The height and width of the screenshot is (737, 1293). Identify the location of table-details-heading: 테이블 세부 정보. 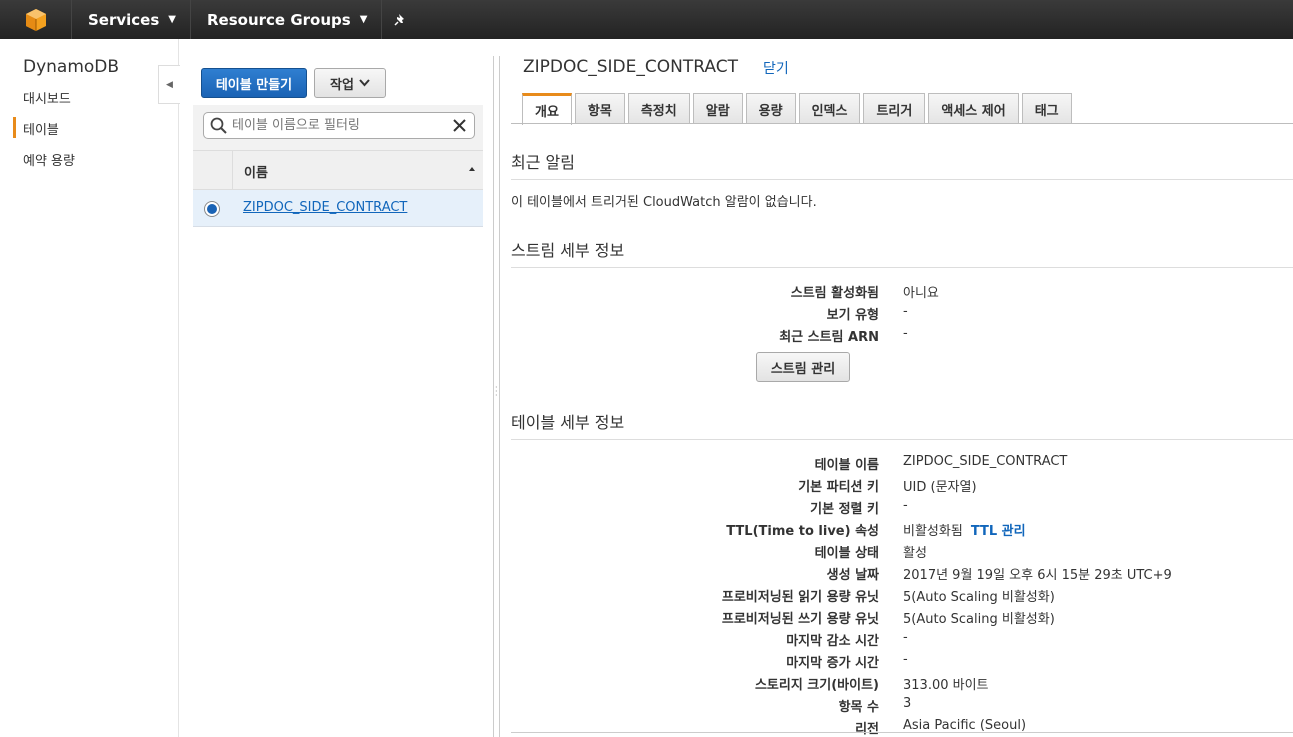
(568, 422).